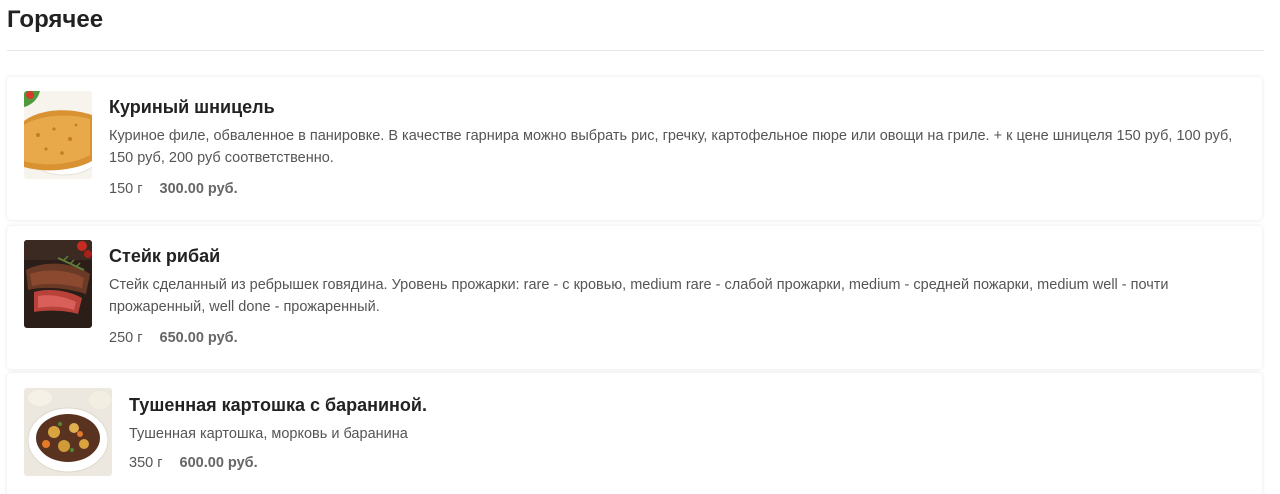  Describe the element at coordinates (126, 338) in the screenshot. I see `item-weight: 250 г` at that location.